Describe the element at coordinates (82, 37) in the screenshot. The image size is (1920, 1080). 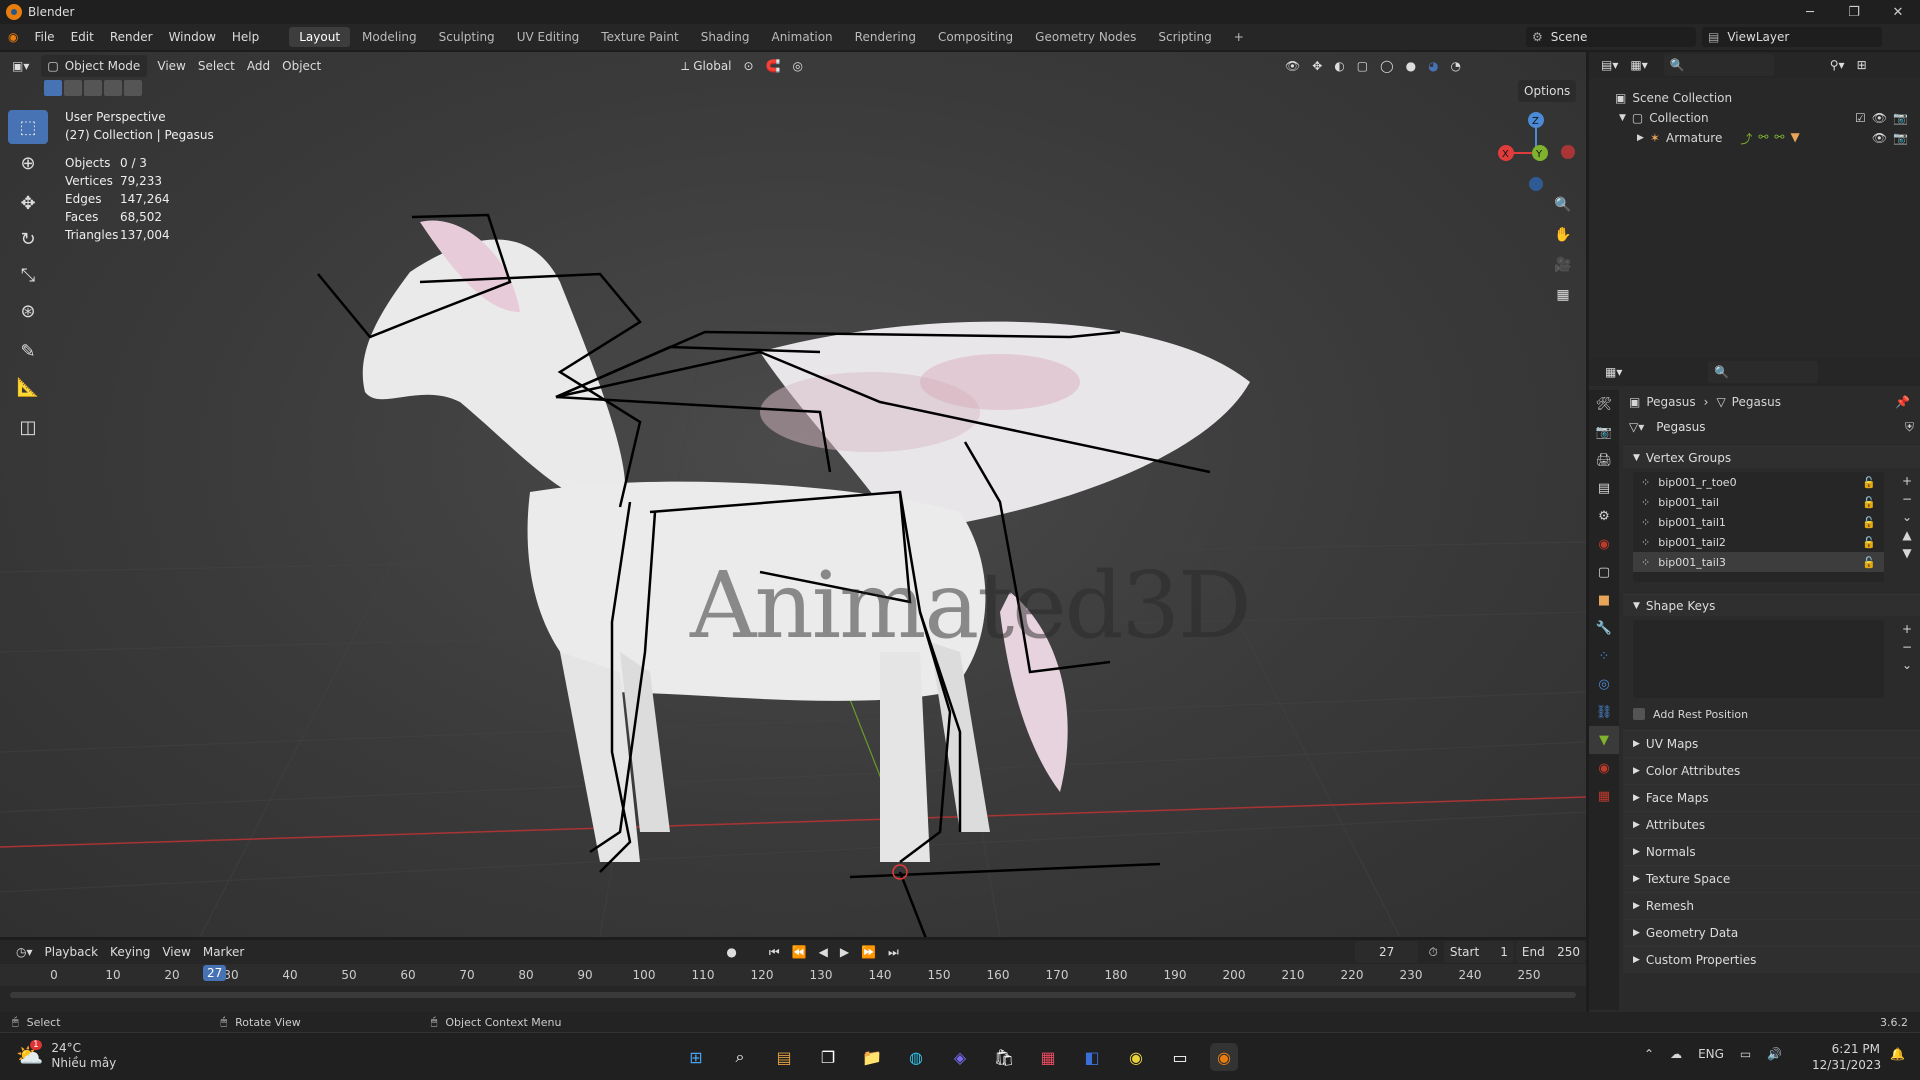
I see `menu-edit: Edit` at that location.